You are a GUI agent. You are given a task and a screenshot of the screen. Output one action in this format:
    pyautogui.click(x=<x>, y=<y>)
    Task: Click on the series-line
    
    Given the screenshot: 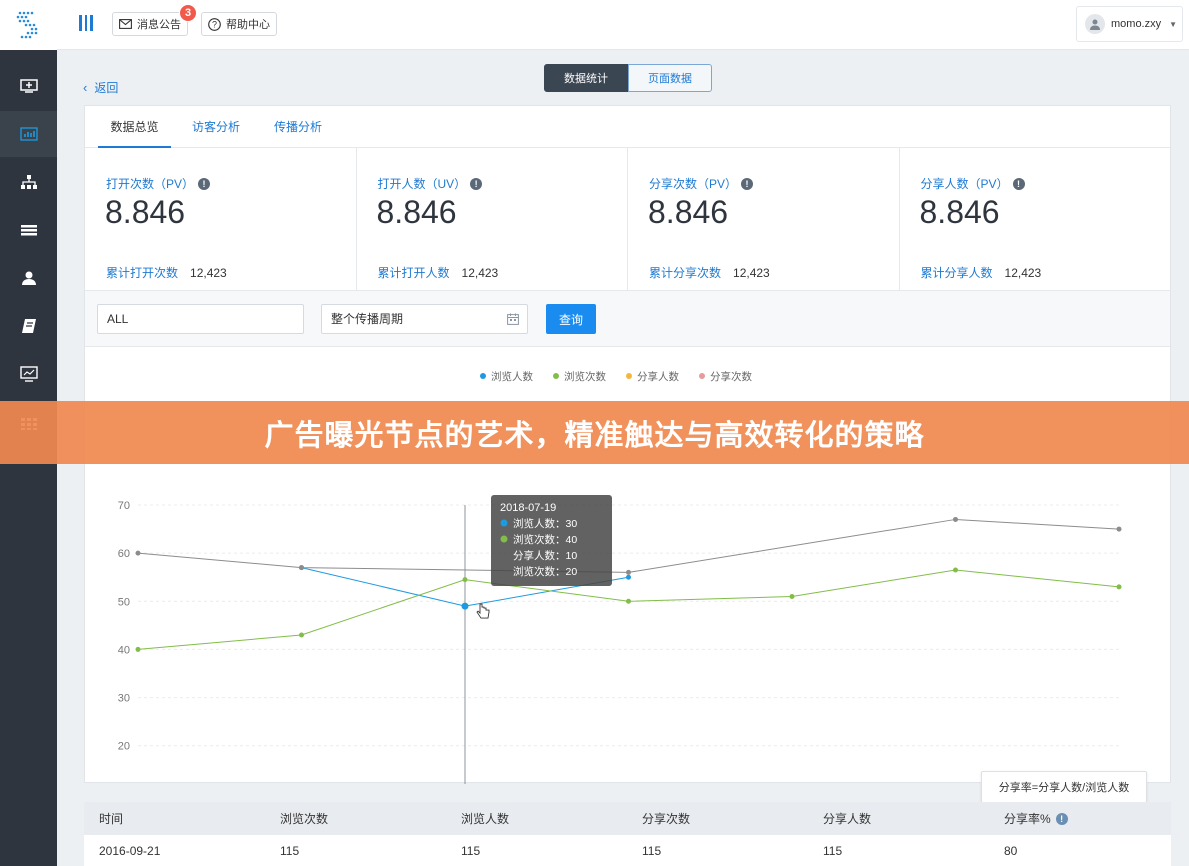 What is the action you would take?
    pyautogui.click(x=628, y=609)
    